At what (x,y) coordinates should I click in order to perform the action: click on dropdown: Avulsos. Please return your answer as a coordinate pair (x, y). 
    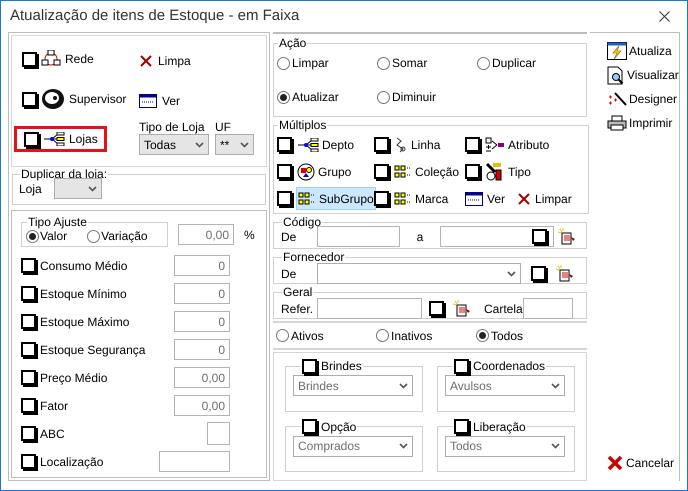
    Looking at the image, I should click on (505, 385).